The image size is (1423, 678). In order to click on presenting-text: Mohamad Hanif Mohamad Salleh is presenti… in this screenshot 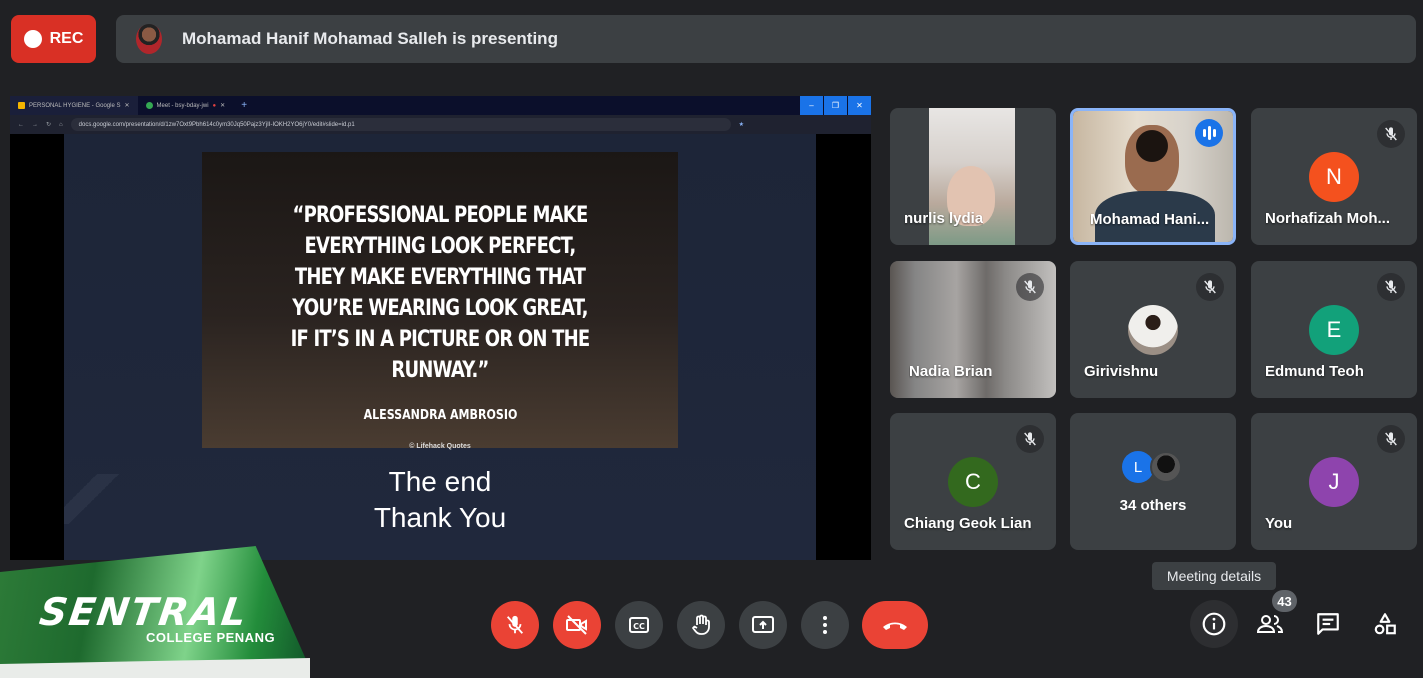, I will do `click(370, 38)`.